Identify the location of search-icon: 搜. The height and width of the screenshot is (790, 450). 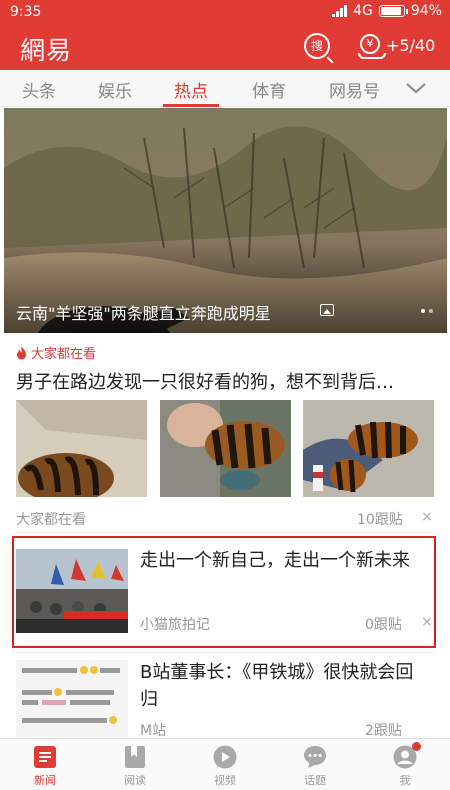
(317, 46).